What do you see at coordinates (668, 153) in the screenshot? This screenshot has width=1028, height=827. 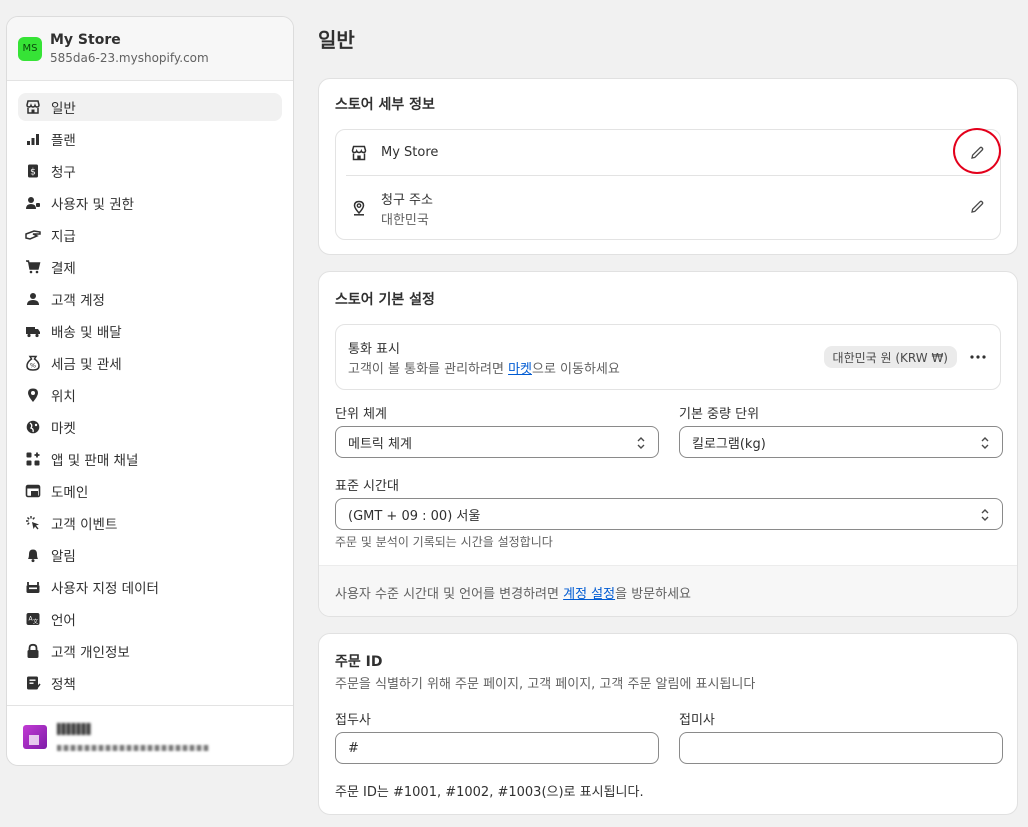 I see `store-name-row: My Store` at bounding box center [668, 153].